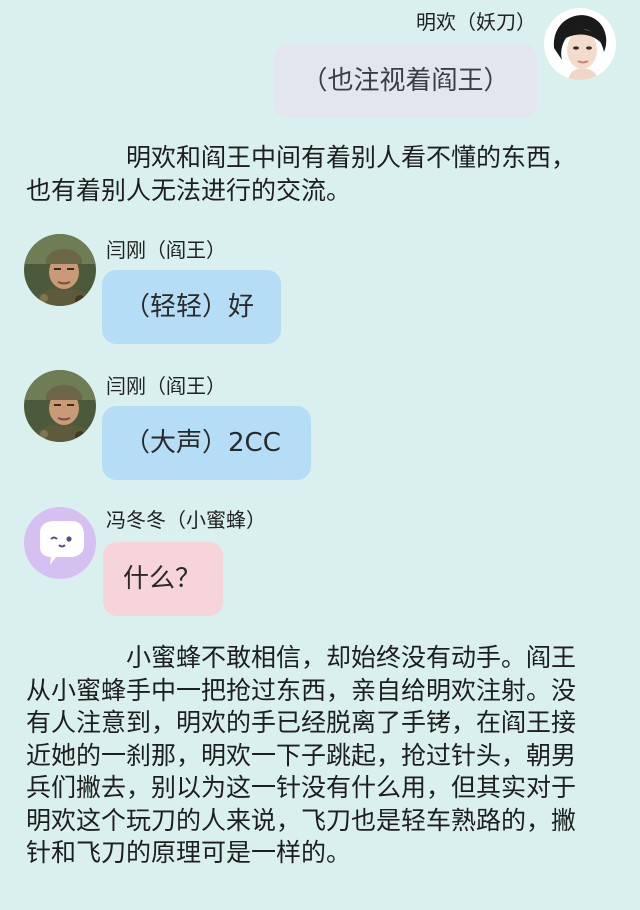 The width and height of the screenshot is (640, 910). Describe the element at coordinates (60, 543) in the screenshot. I see `chat-bubble-cartoon-avatar` at that location.